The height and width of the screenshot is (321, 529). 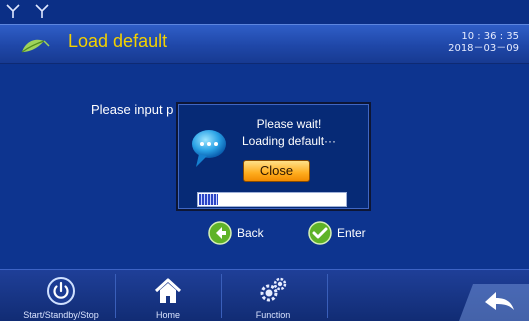 I want to click on function-button: Function, so click(x=273, y=295).